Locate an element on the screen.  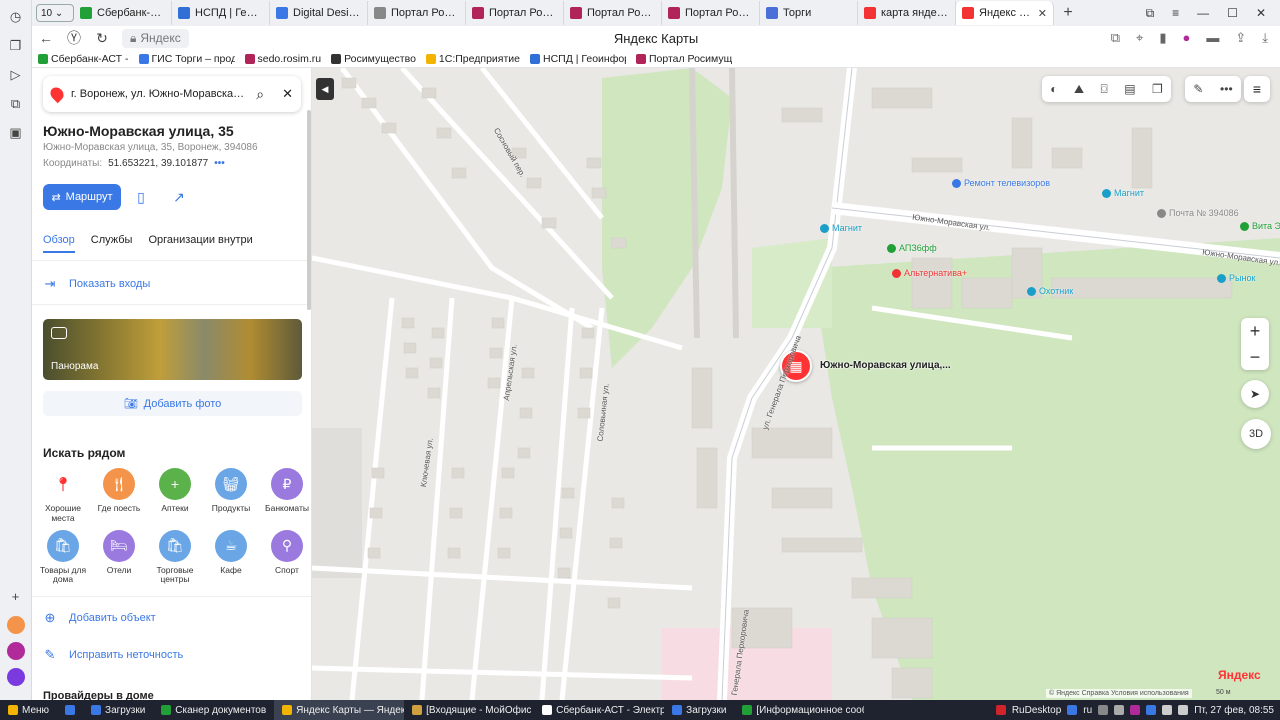
back-button: ← is located at coordinates (46, 38).